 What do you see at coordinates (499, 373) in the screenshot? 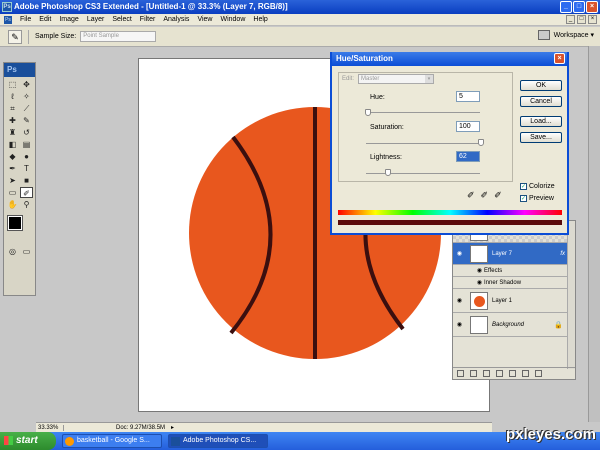
I see `adjustment-layer-icon` at bounding box center [499, 373].